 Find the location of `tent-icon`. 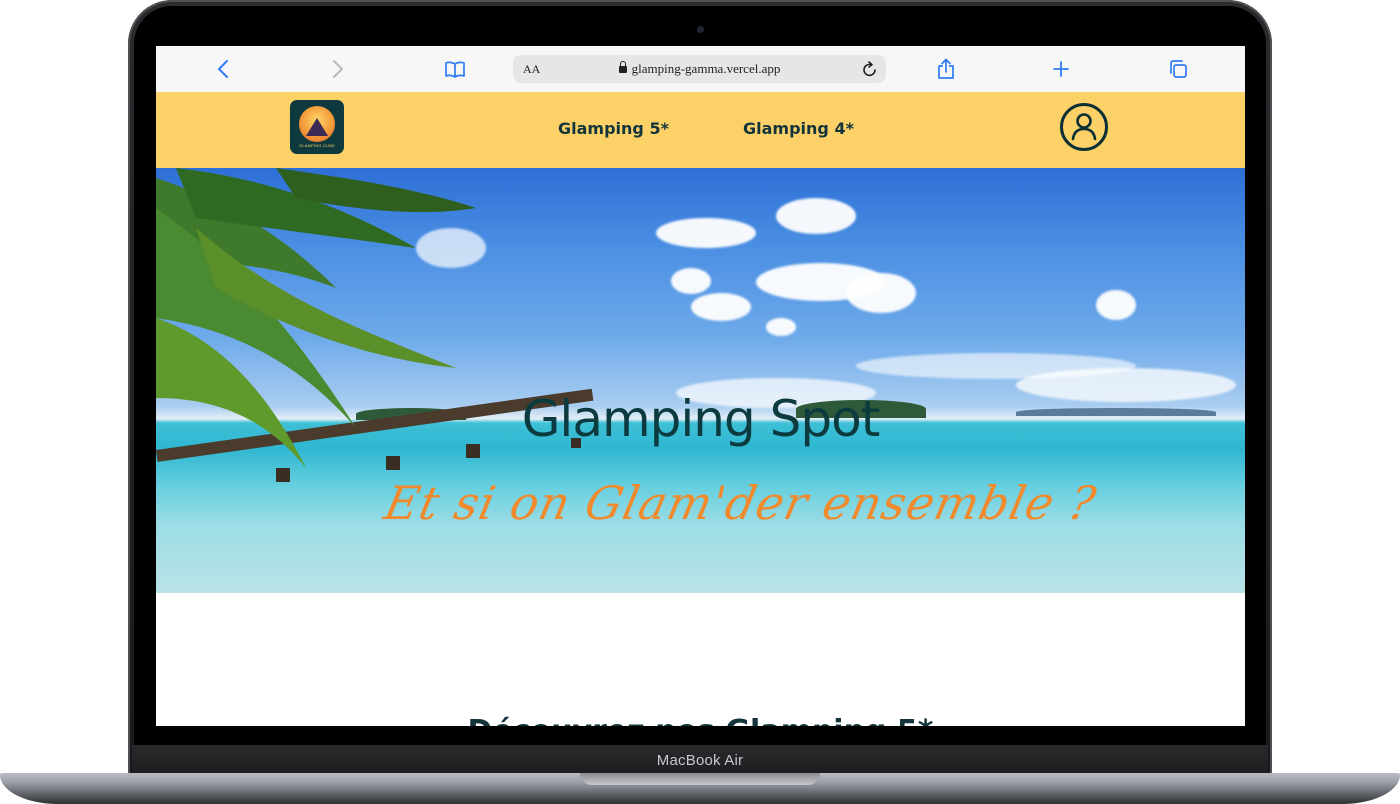

tent-icon is located at coordinates (317, 127).